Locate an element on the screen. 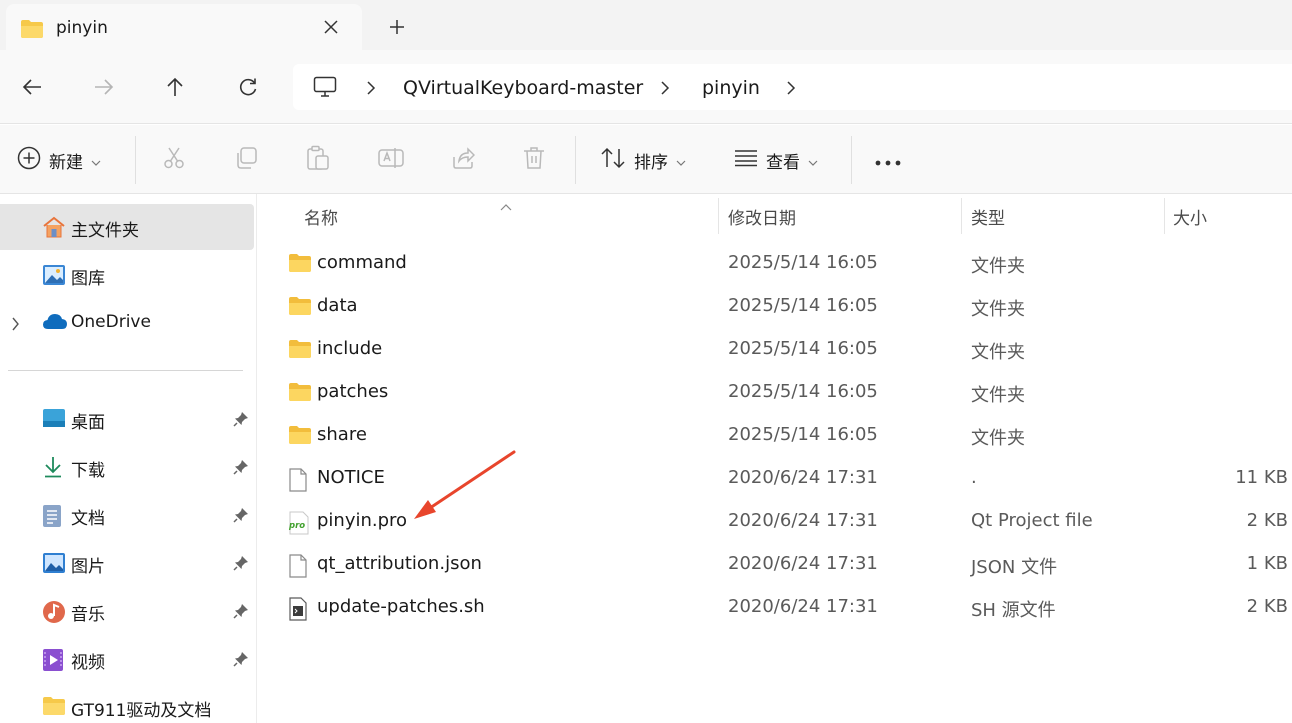 The image size is (1292, 723). file-row: data 2025/5/14 16:05 文件夹 is located at coordinates (775, 305).